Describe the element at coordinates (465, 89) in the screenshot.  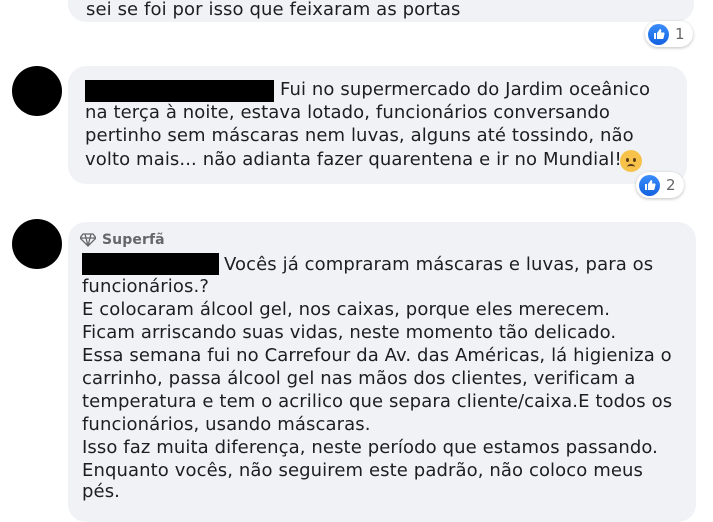
I see `comment-text: Fui no supermercado do Jardim oceânico` at that location.